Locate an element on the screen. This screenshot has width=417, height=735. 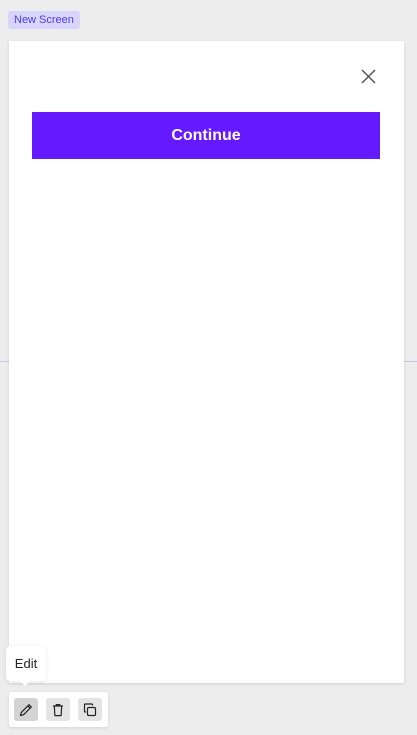
delete-button is located at coordinates (58, 709).